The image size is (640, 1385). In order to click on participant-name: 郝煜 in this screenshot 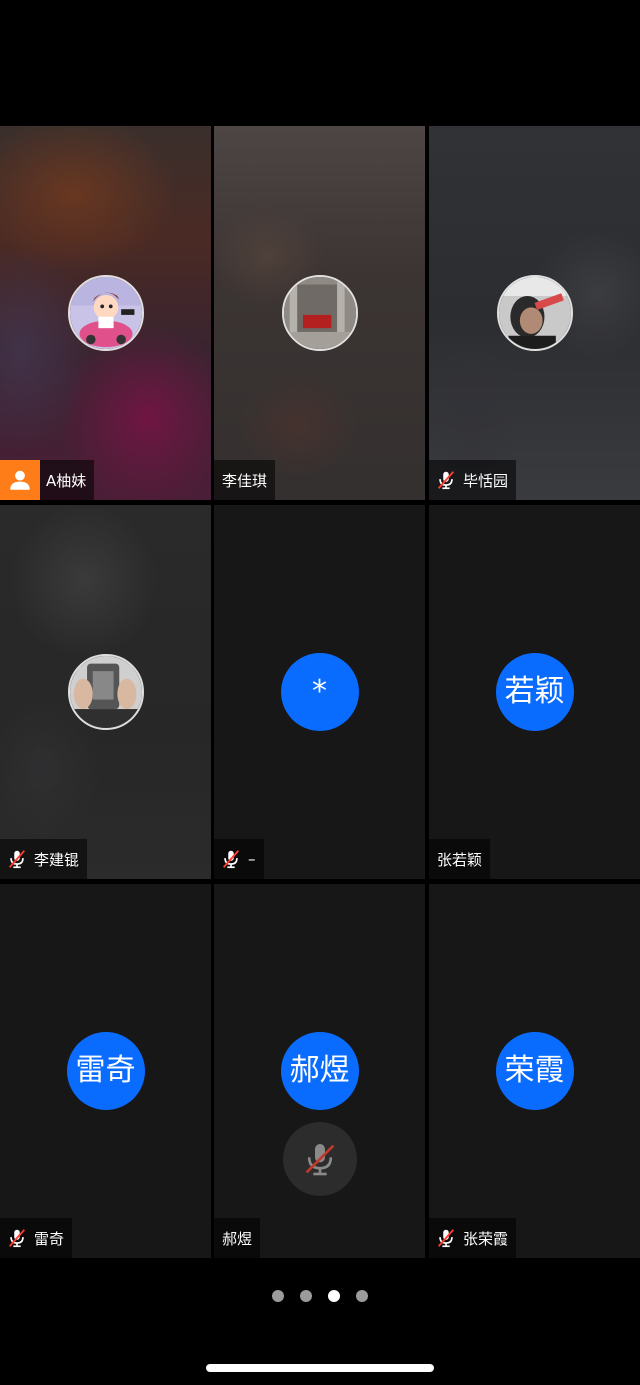, I will do `click(237, 1238)`.